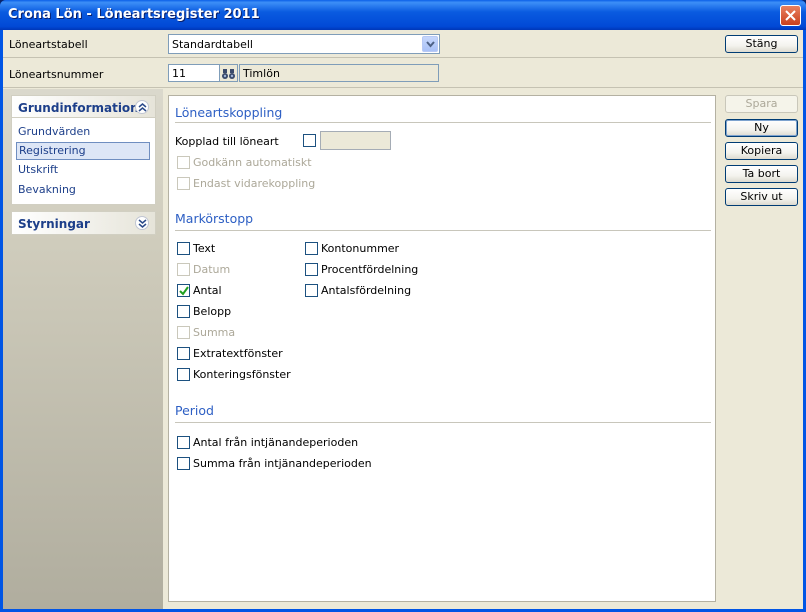 The height and width of the screenshot is (612, 806). I want to click on nummer-row: Löneartsnummer 11 Timlön, so click(403, 73).